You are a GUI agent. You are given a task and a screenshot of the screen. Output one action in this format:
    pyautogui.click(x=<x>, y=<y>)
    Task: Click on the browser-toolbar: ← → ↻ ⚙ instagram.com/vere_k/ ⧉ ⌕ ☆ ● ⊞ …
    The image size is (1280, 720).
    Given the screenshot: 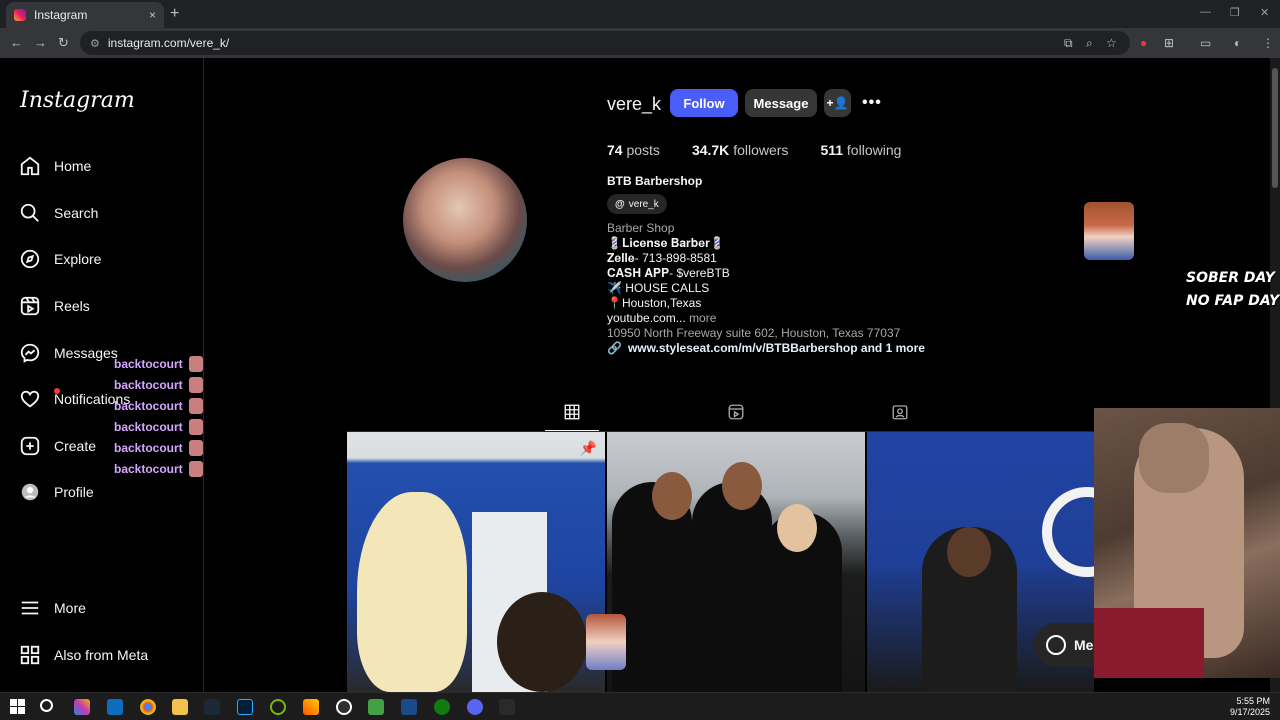 What is the action you would take?
    pyautogui.click(x=640, y=43)
    